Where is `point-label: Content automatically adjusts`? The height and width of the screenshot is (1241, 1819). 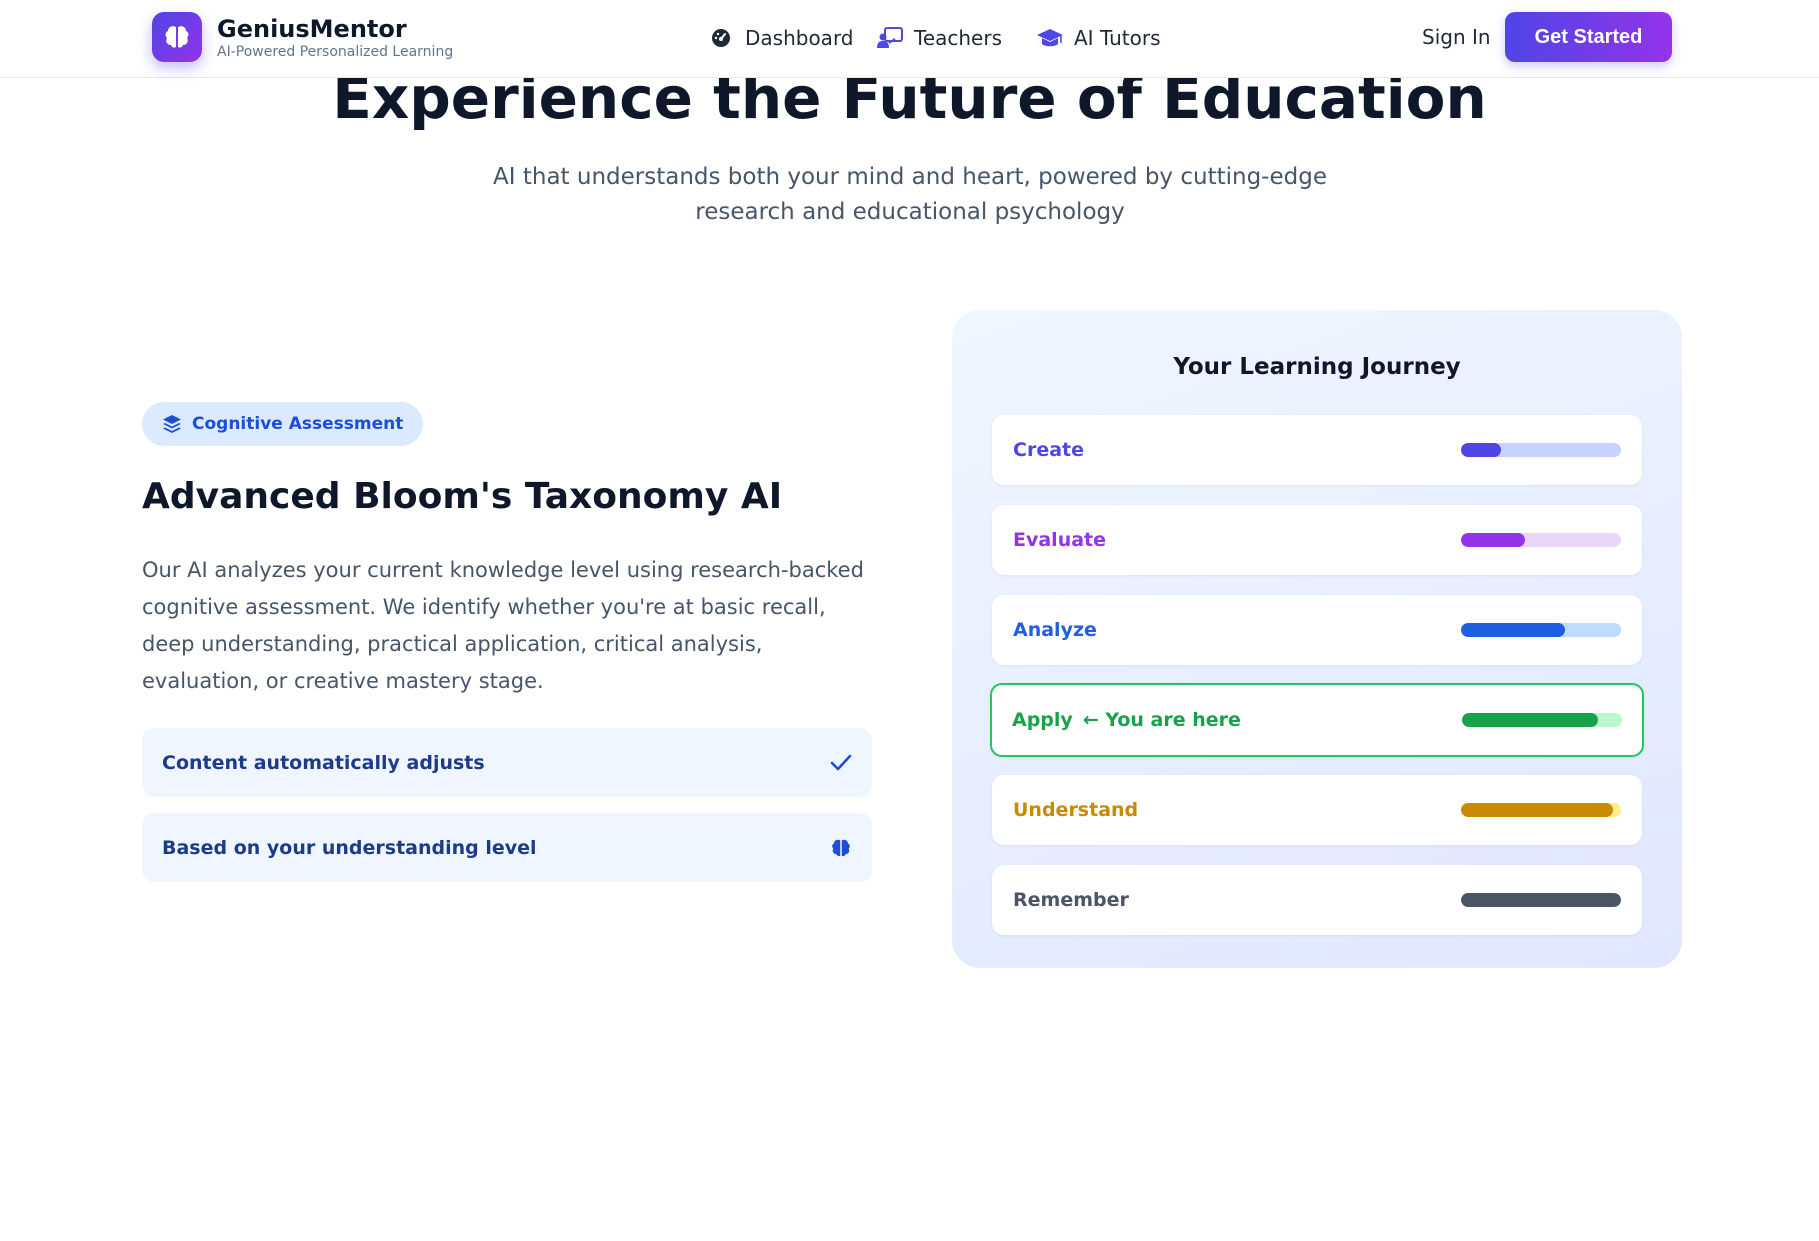
point-label: Content automatically adjusts is located at coordinates (323, 762).